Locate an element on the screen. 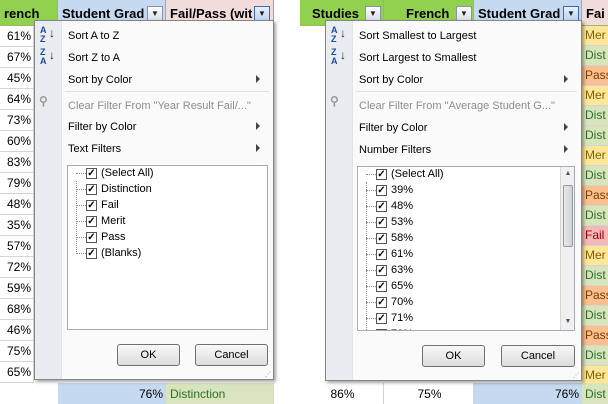 This screenshot has height=404, width=608. filter-value-item: ✓ 65% is located at coordinates (456, 287).